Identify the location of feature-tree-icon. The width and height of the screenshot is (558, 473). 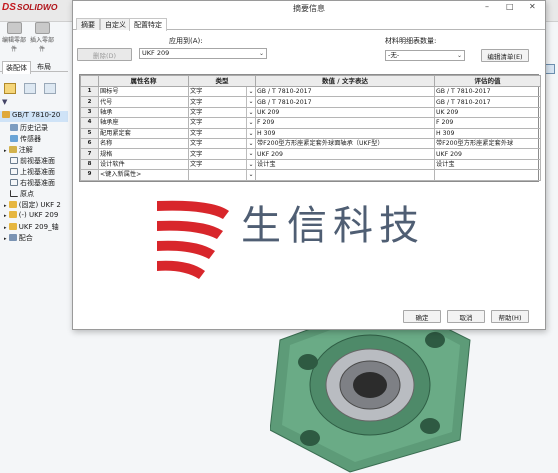
(10, 88).